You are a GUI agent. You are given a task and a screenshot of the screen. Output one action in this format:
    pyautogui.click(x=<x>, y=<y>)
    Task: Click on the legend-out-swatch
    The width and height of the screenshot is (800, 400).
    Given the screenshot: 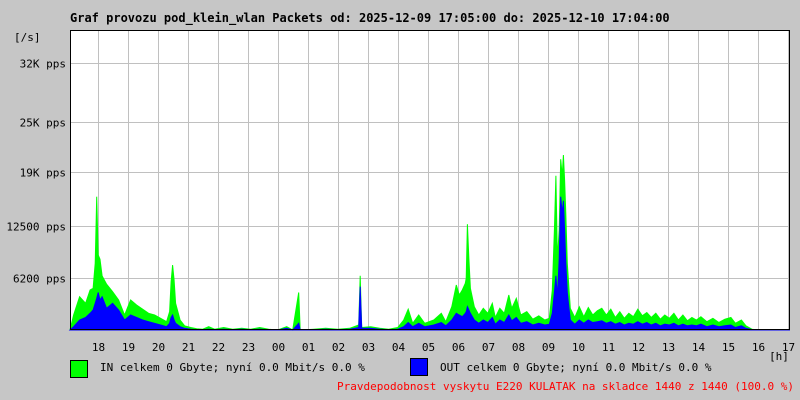 What is the action you would take?
    pyautogui.click(x=419, y=367)
    